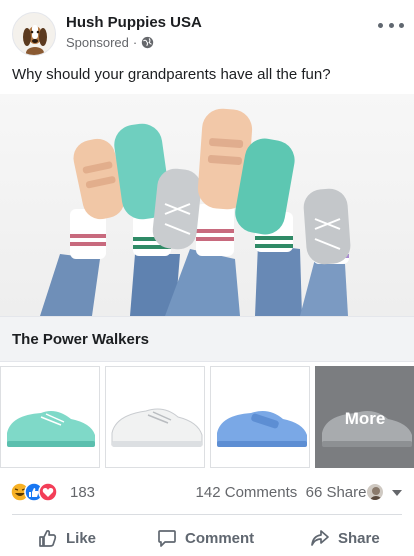 Image resolution: width=414 pixels, height=556 pixels. Describe the element at coordinates (397, 493) in the screenshot. I see `chevron-down-icon` at that location.